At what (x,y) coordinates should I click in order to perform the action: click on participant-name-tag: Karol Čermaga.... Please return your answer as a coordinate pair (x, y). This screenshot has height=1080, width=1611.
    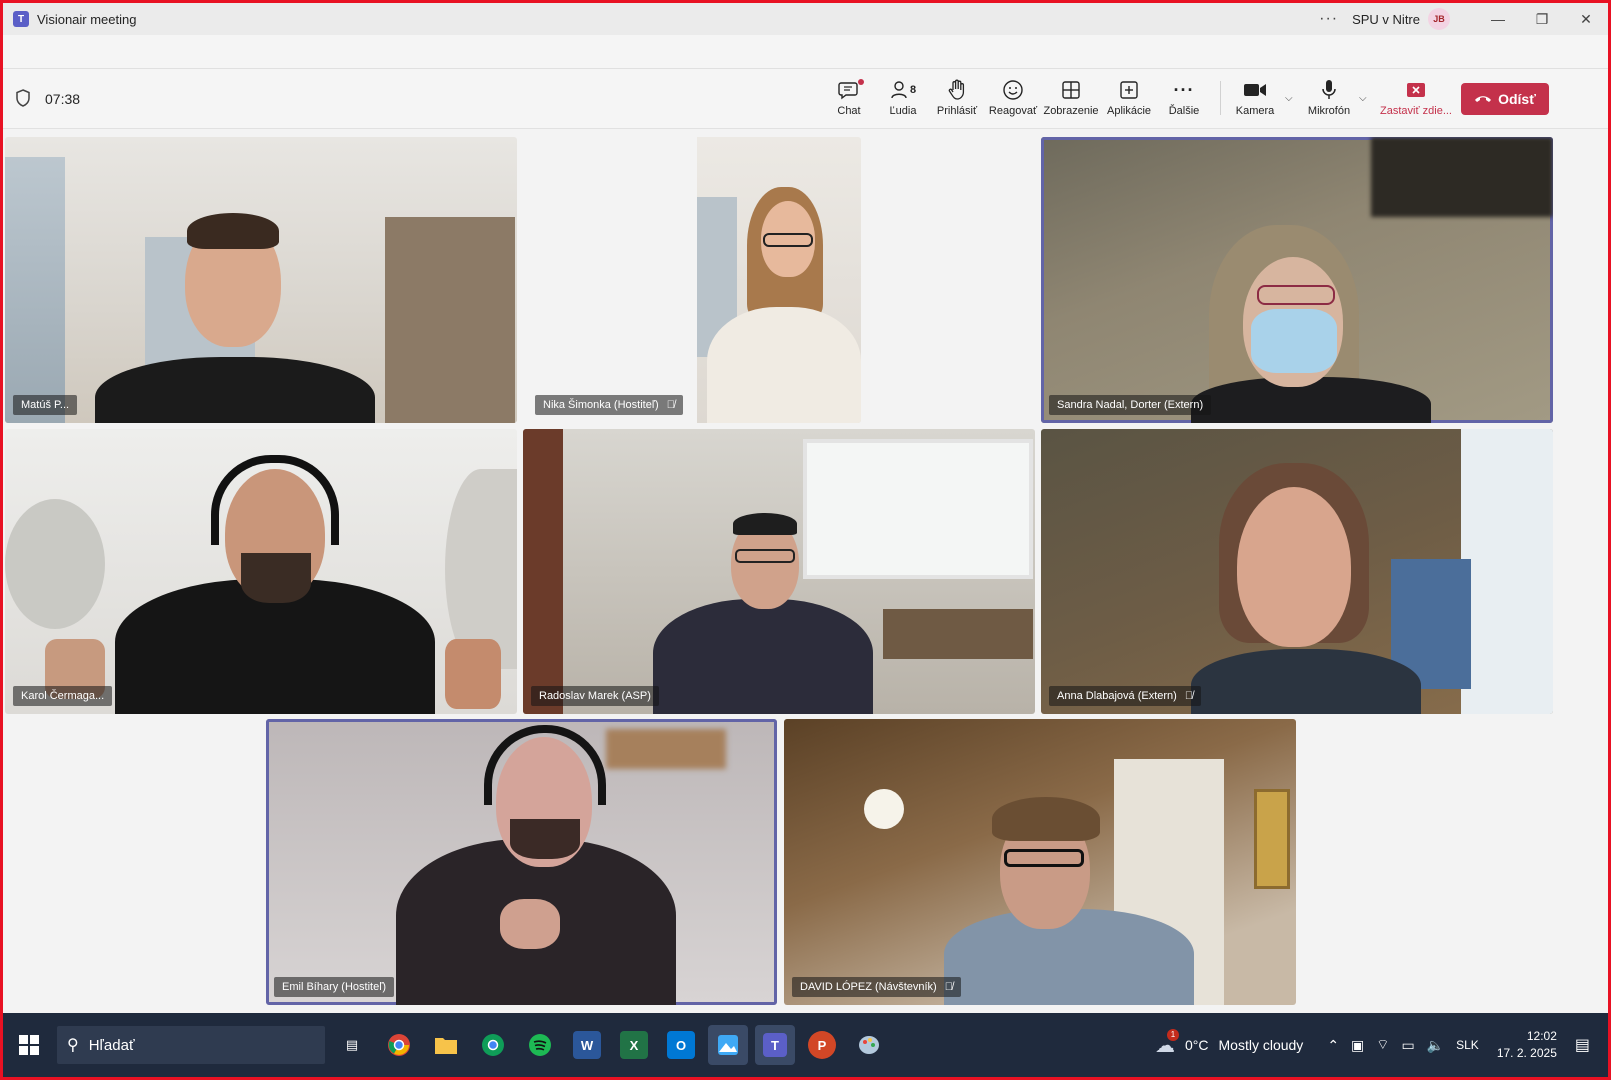
    Looking at the image, I should click on (63, 696).